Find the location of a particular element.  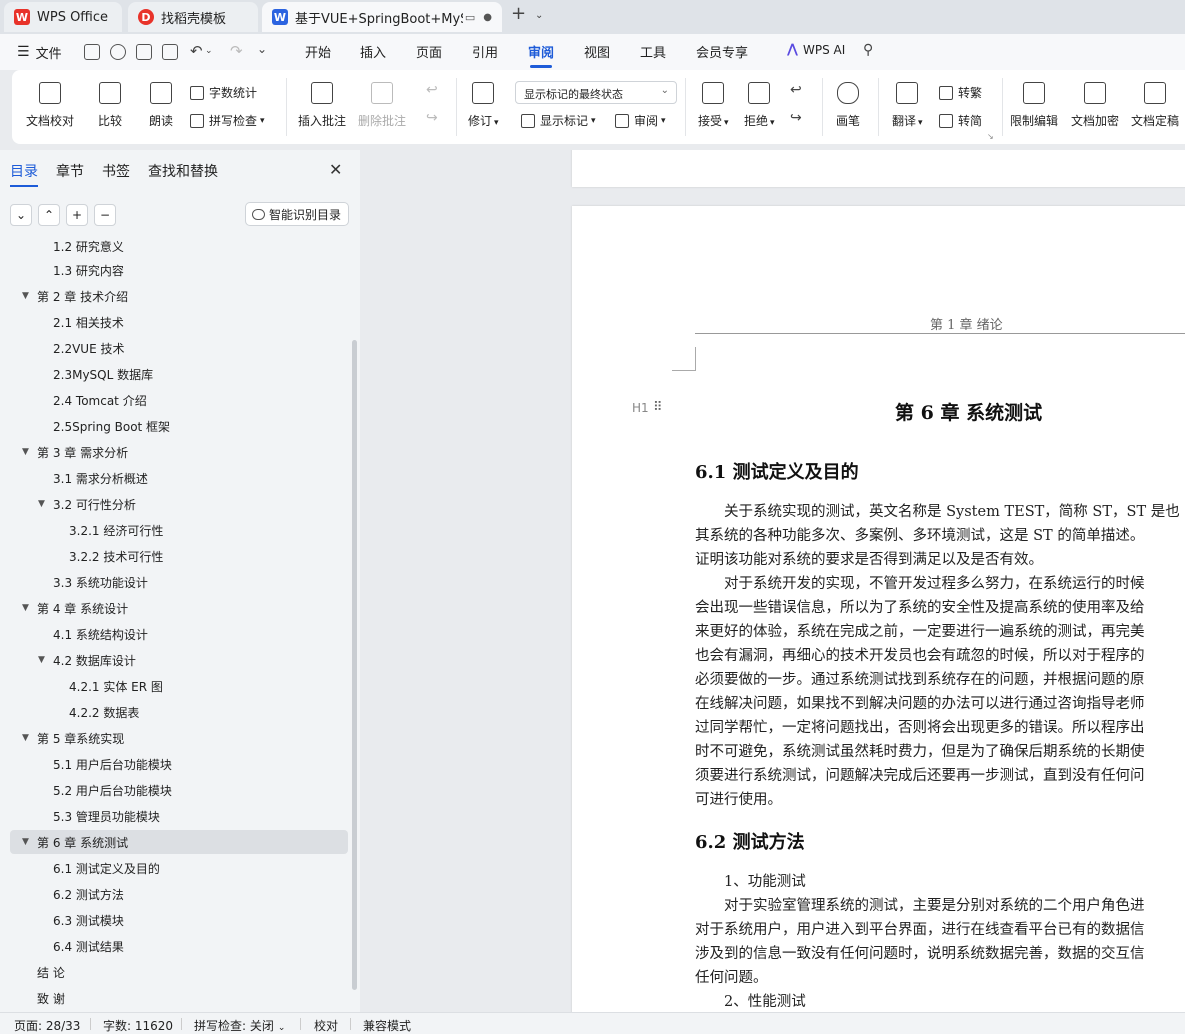

nav-tab-find-replace: 查找和替换 is located at coordinates (183, 171).